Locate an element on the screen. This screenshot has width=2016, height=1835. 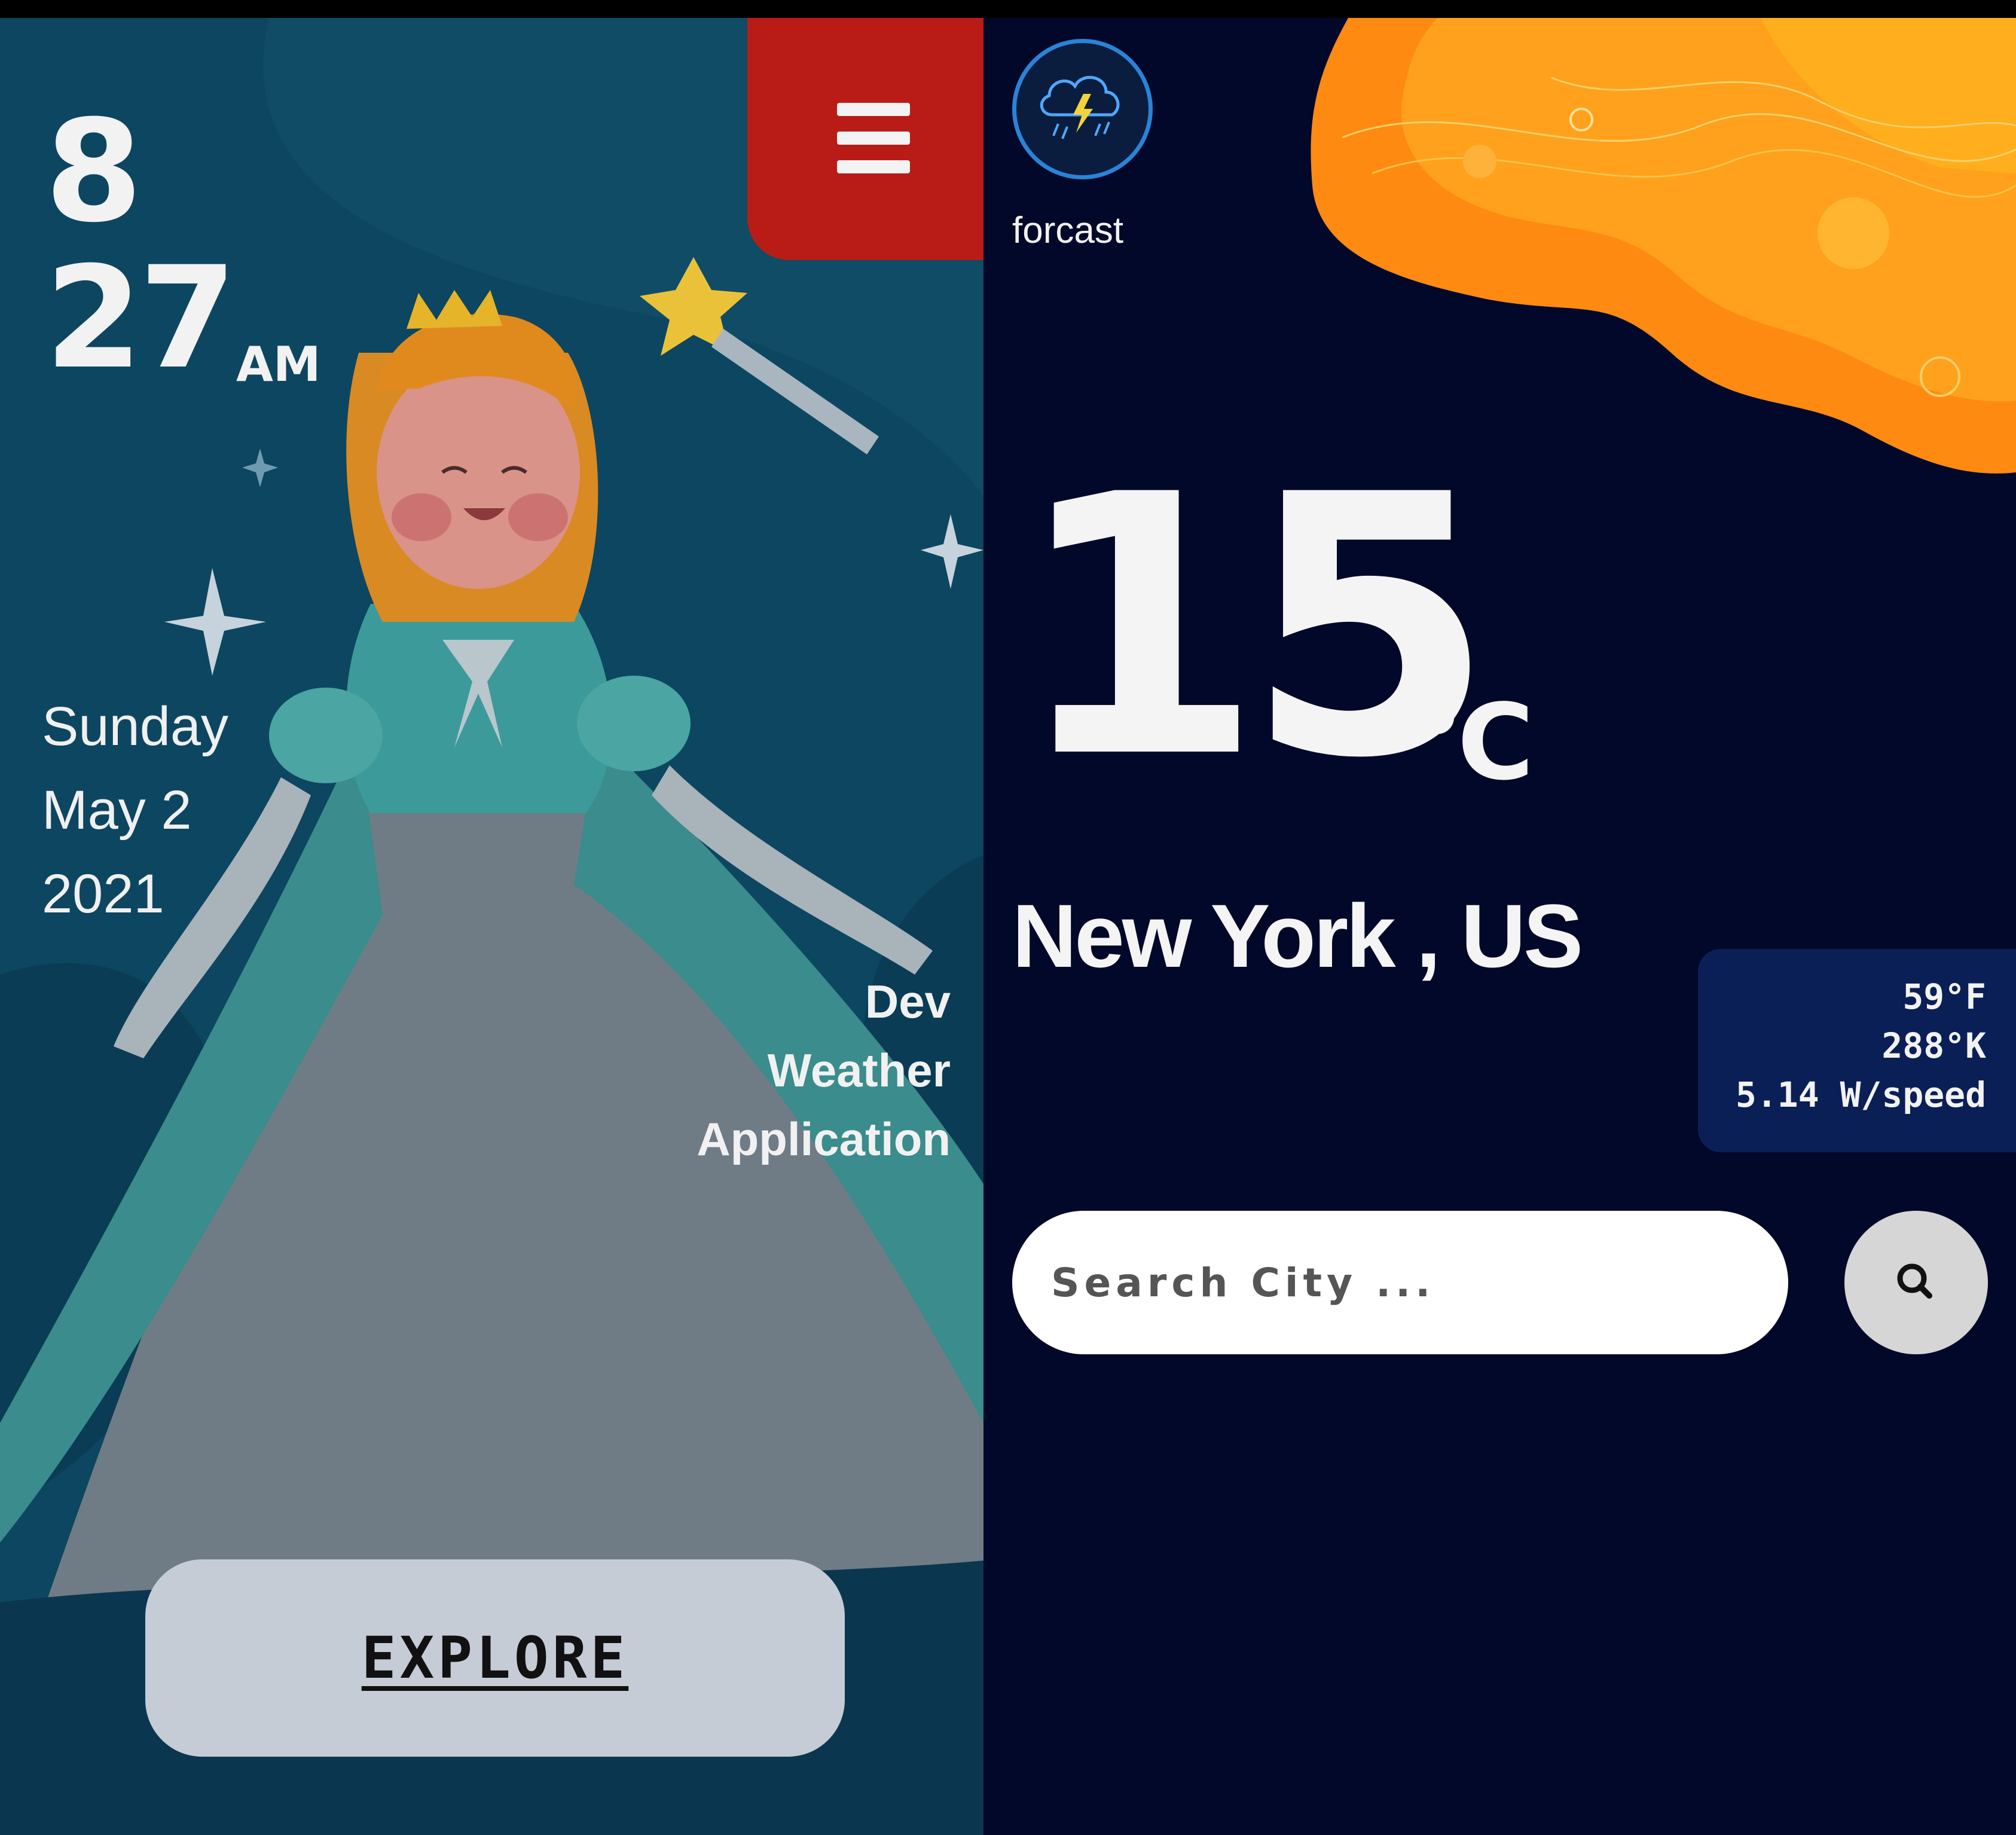
temperature-unit: °C is located at coordinates (1472, 743).